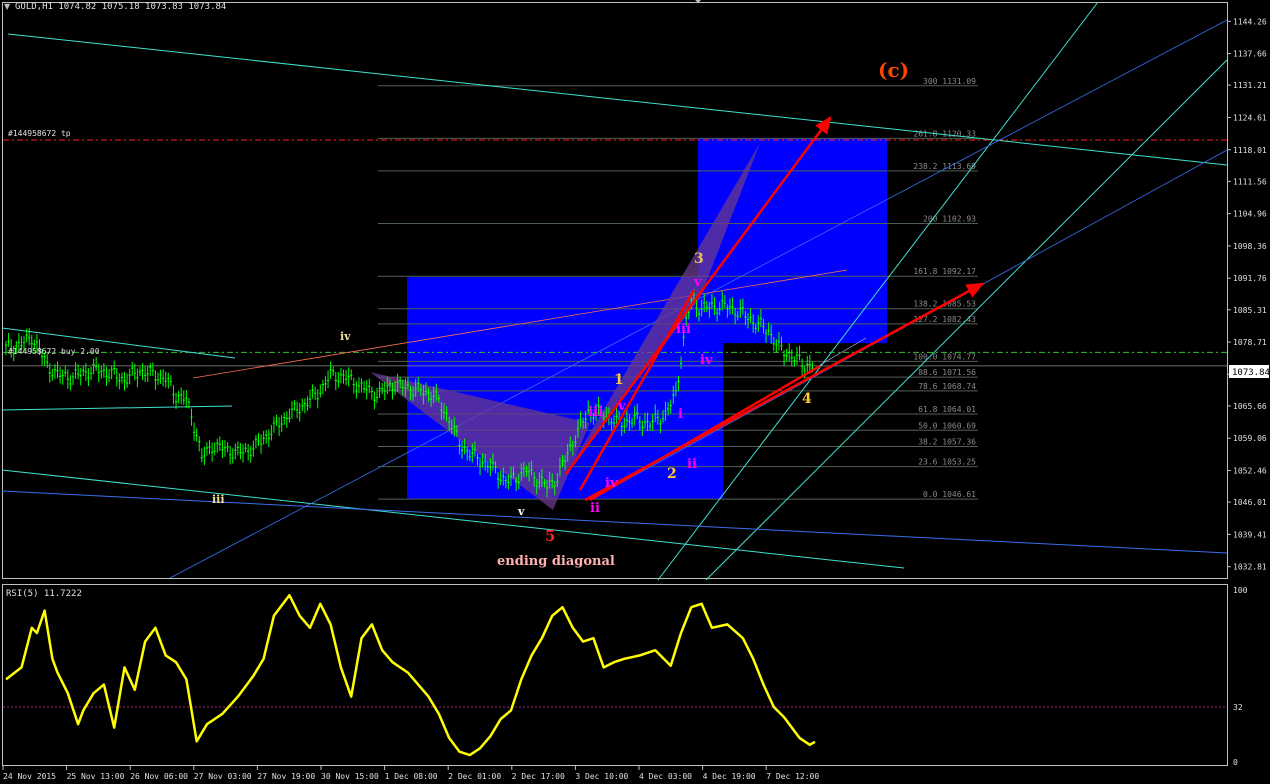 The height and width of the screenshot is (784, 1270). Describe the element at coordinates (807, 399) in the screenshot. I see `wave-label: 4` at that location.